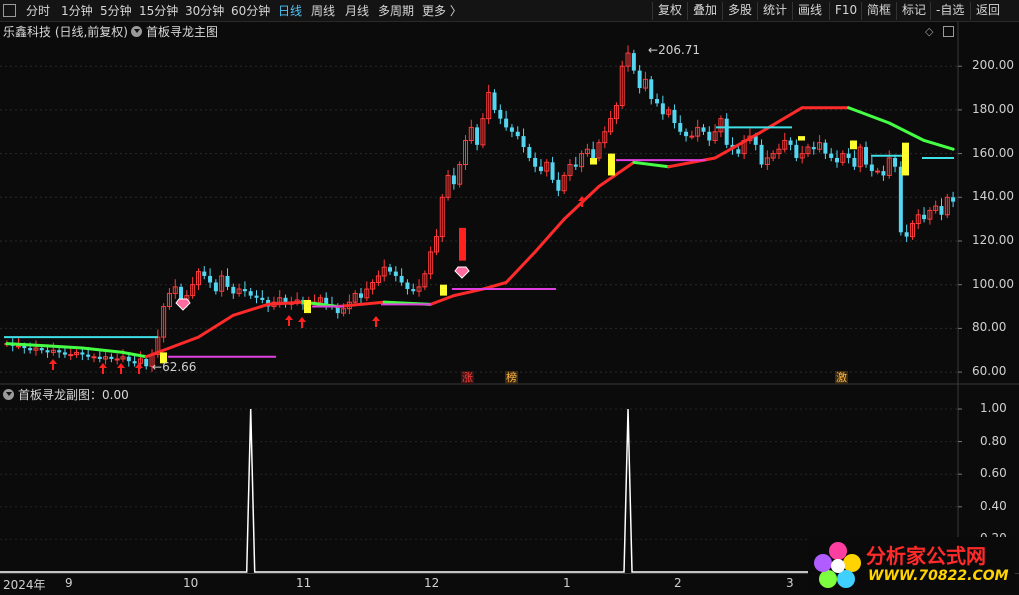  I want to click on sub-indicator-label: 首板寻龙副图：0.00, so click(73, 394).